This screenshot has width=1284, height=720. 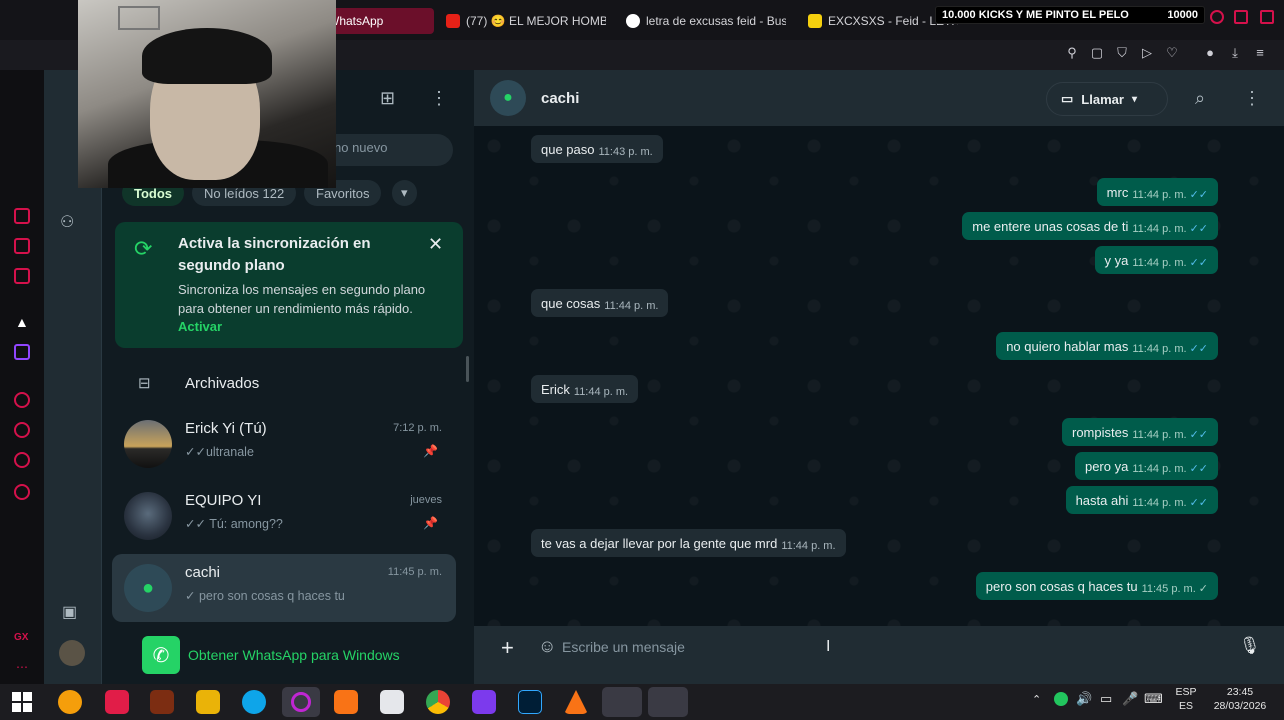 I want to click on read-check-icon: ✓✓, so click(x=1198, y=503).